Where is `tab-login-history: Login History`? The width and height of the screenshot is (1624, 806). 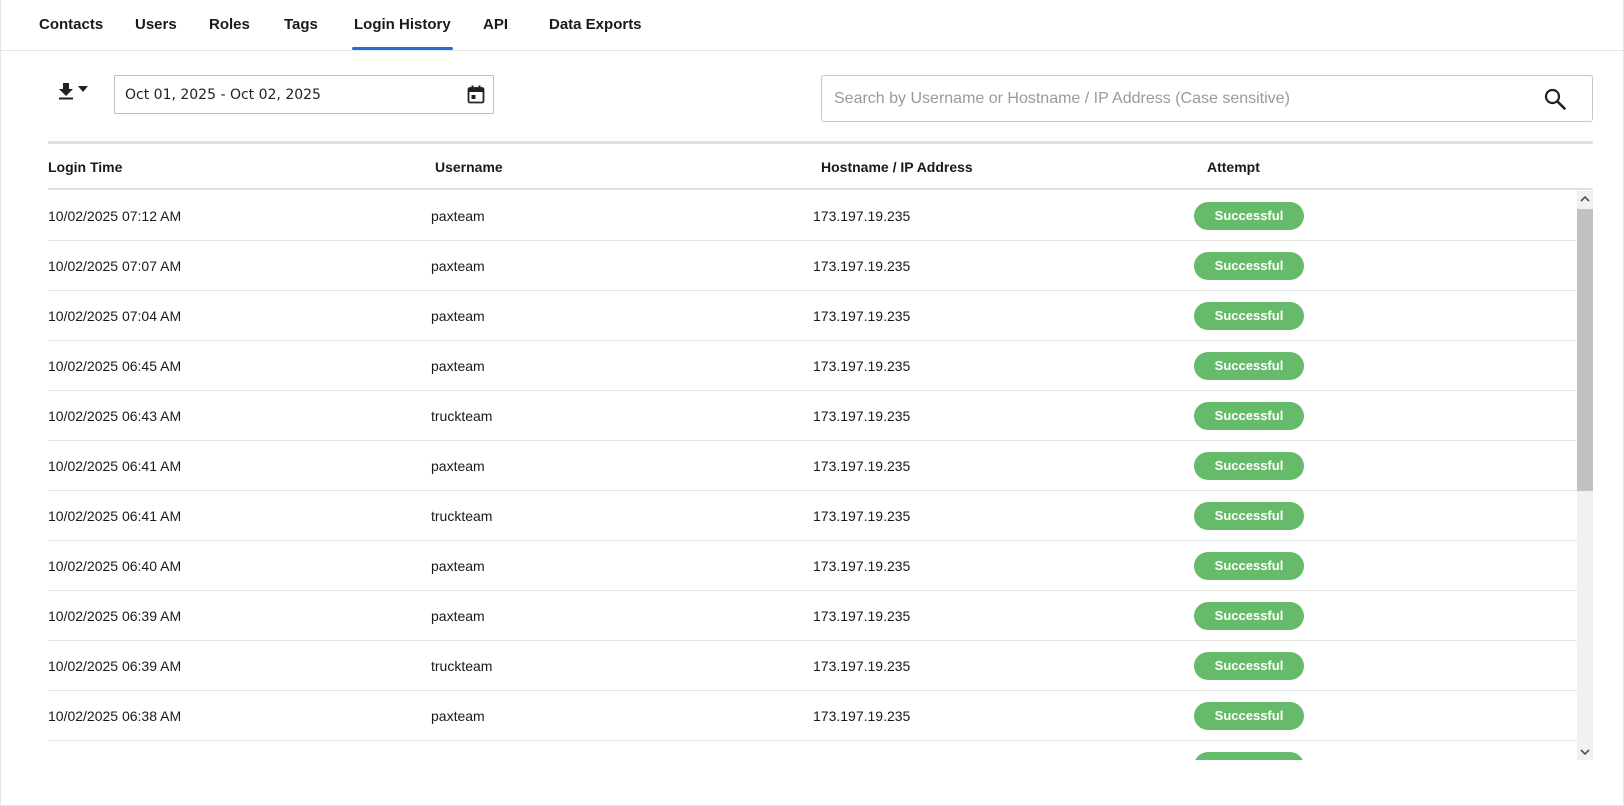
tab-login-history: Login History is located at coordinates (402, 33).